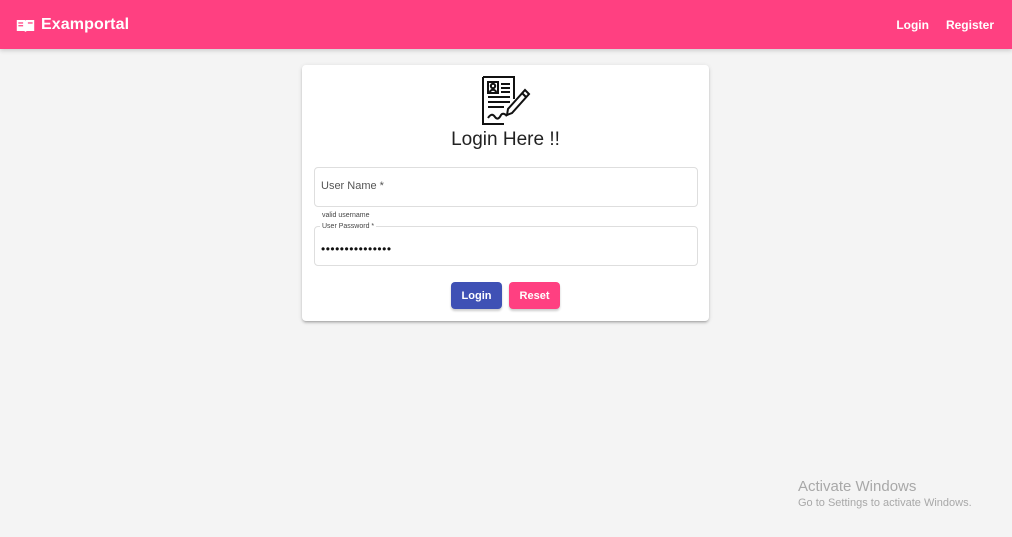 The width and height of the screenshot is (1012, 537). I want to click on username-input, so click(506, 186).